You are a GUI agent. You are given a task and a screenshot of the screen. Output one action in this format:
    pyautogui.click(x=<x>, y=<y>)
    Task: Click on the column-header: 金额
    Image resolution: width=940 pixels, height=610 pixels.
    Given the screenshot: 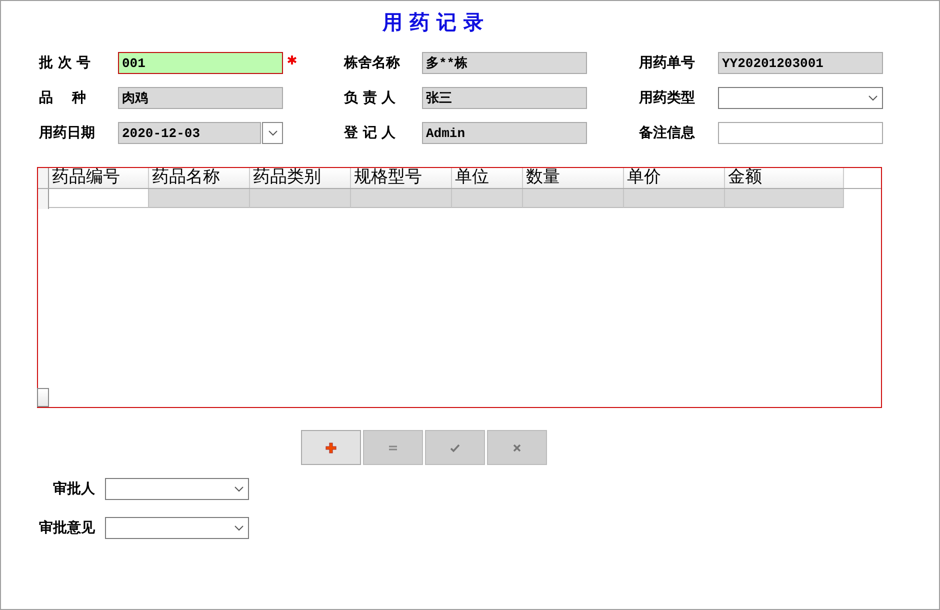 What is the action you would take?
    pyautogui.click(x=784, y=178)
    